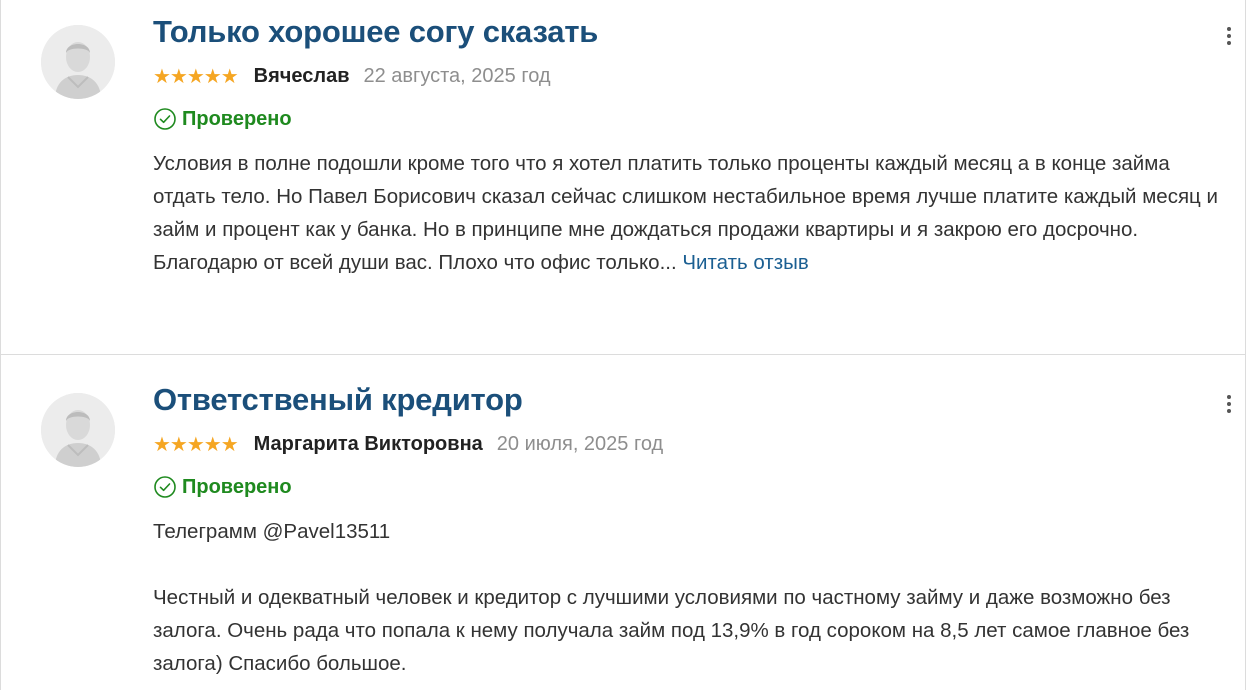 This screenshot has height=690, width=1246. Describe the element at coordinates (745, 262) in the screenshot. I see `read-more-link: Читать отзыв` at that location.